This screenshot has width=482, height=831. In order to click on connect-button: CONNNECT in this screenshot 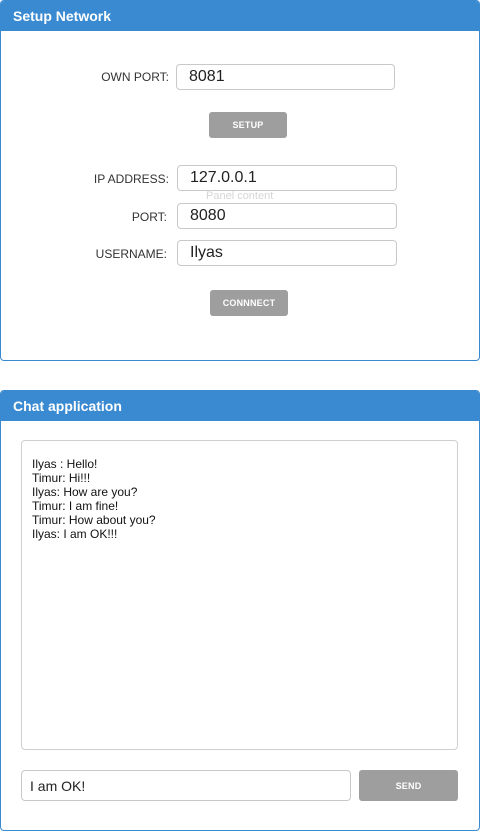, I will do `click(249, 303)`.